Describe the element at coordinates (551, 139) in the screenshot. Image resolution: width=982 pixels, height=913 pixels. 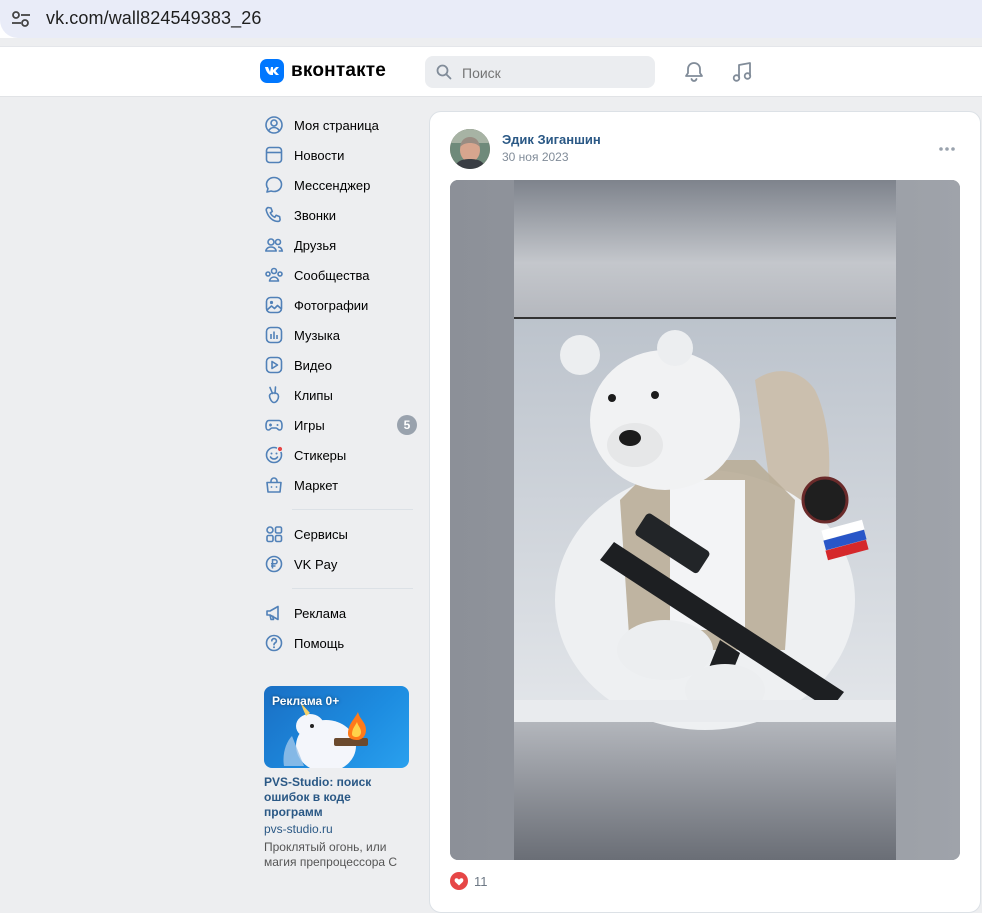
I see `post-author-name: Эдик Зиганшин` at that location.